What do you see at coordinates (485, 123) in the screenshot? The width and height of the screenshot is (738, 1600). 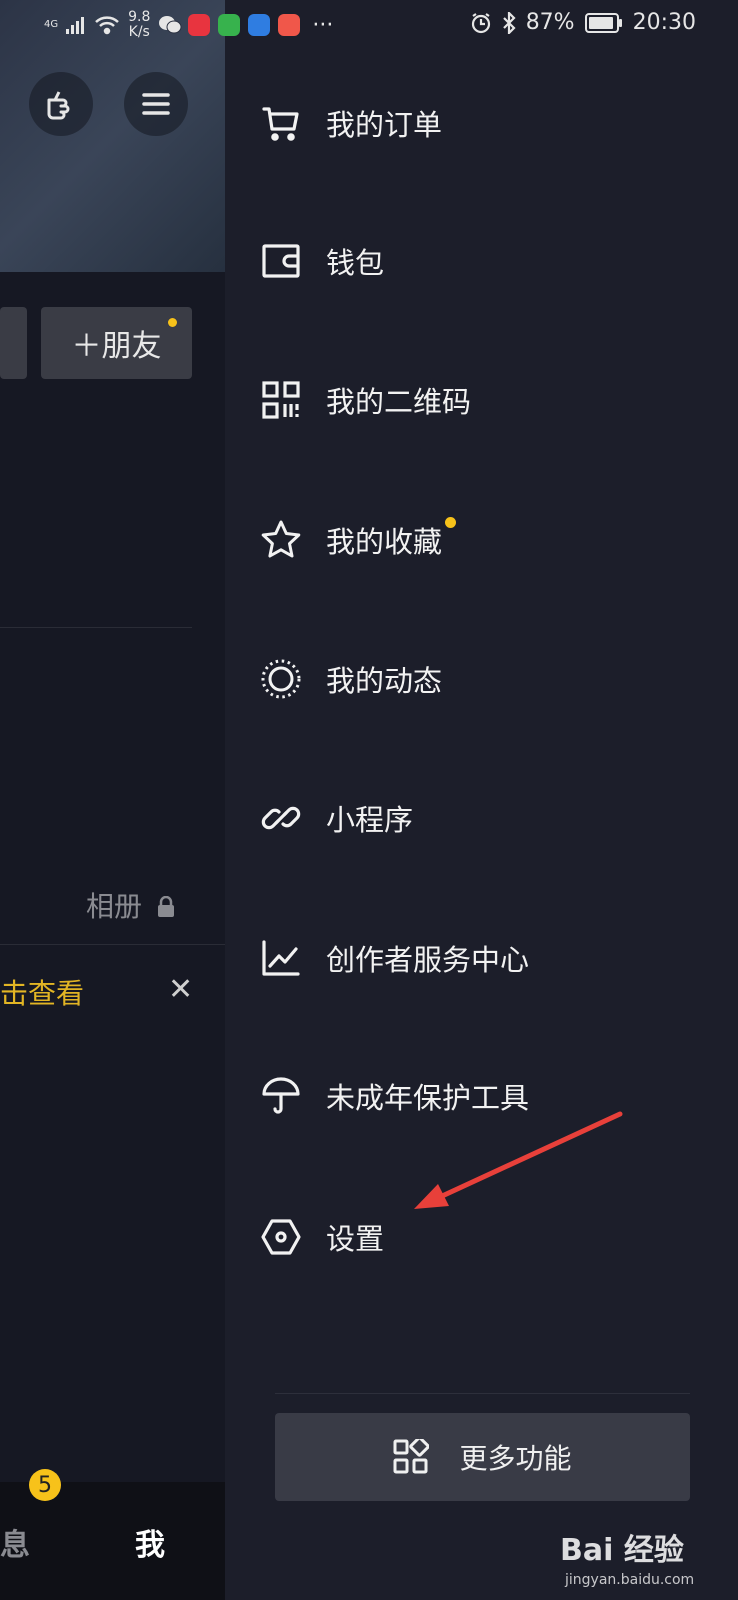 I see `menu-item-orders: 我的订单` at bounding box center [485, 123].